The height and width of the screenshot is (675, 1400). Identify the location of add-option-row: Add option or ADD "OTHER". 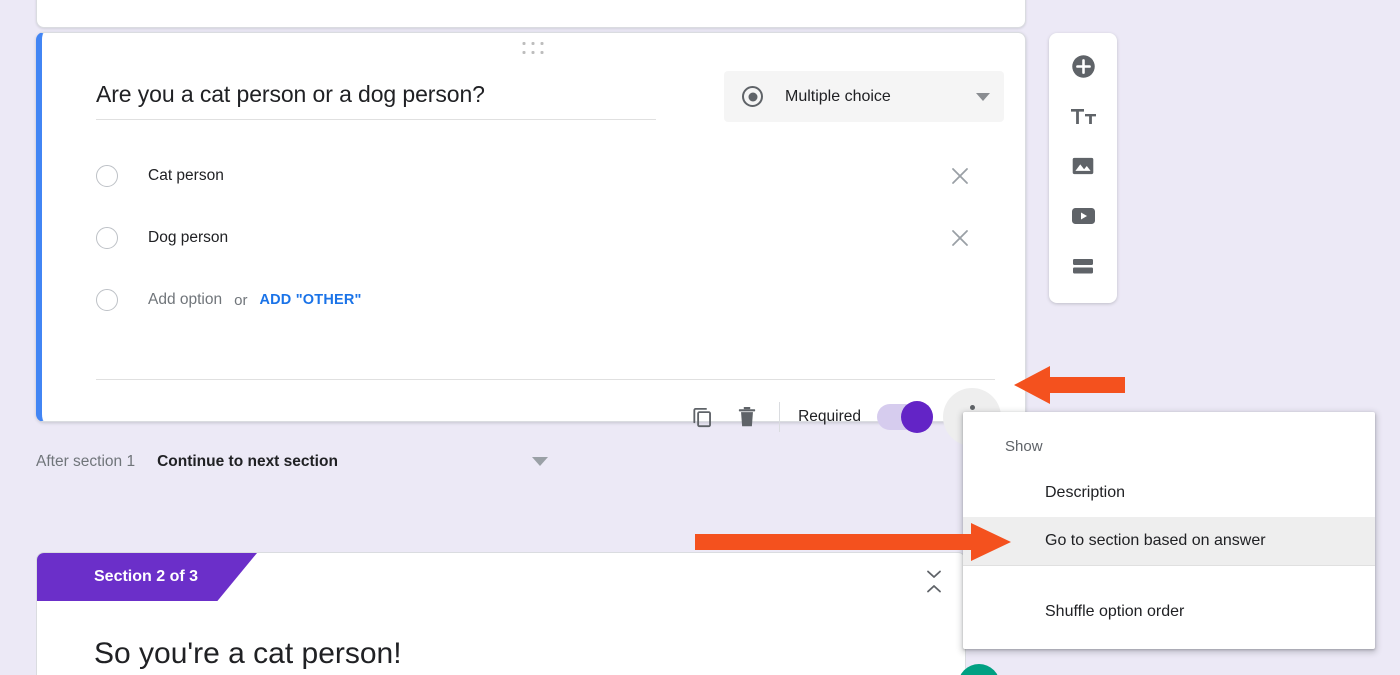
(545, 300).